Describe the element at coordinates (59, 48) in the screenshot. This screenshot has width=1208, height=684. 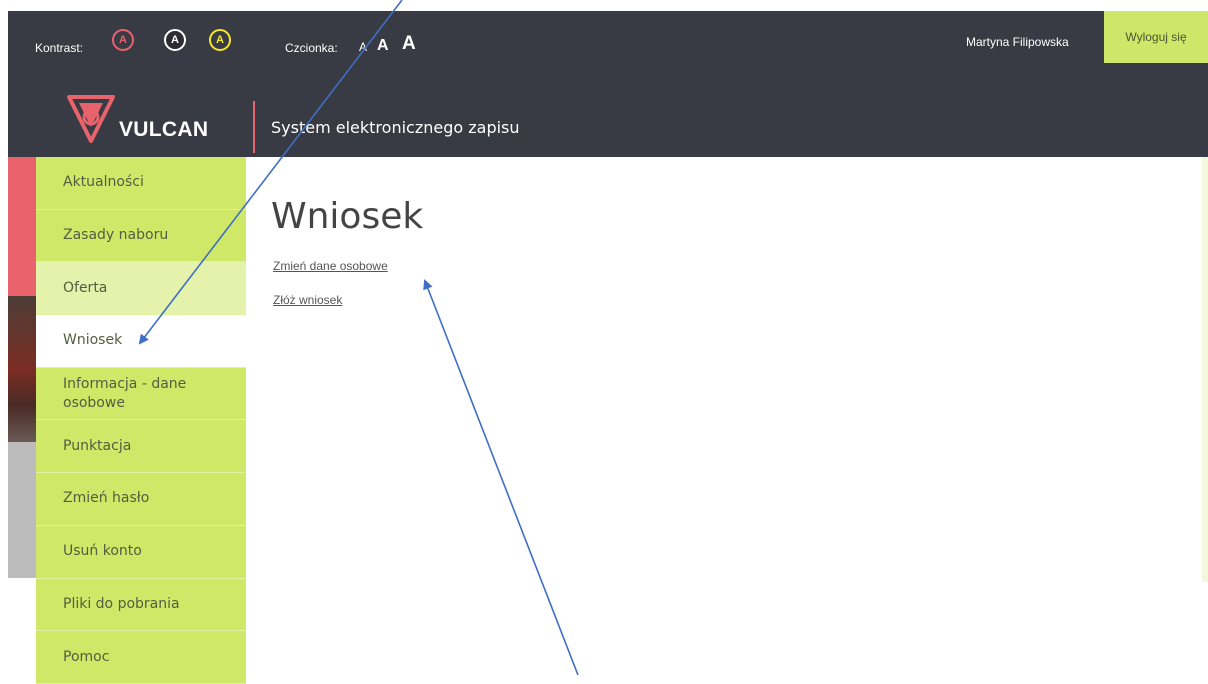
I see `contrast-label: Kontrast:` at that location.